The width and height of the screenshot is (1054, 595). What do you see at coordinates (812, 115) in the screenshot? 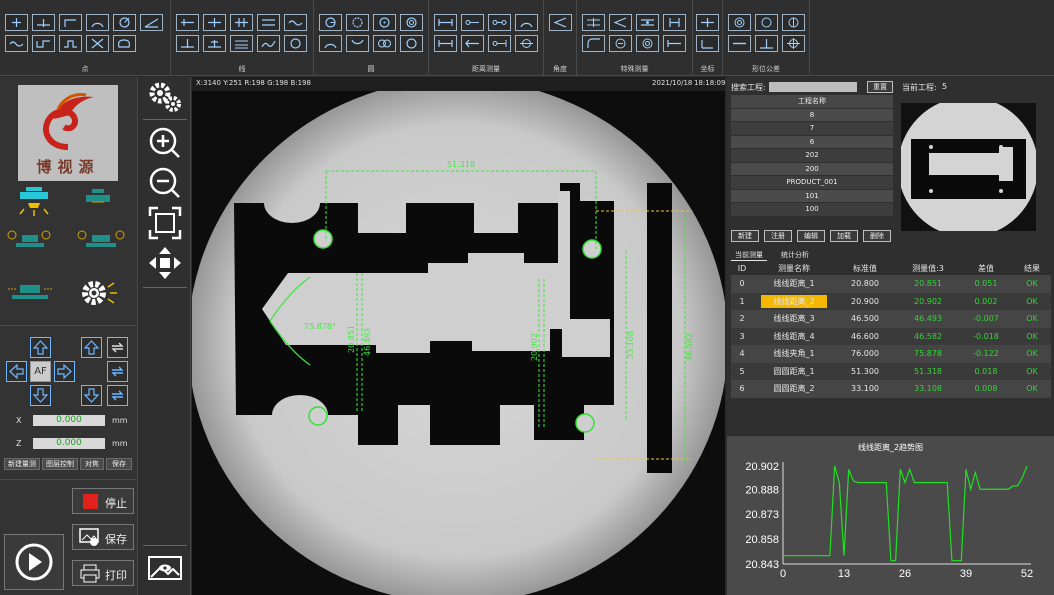
I see `project-item: 8` at bounding box center [812, 115].